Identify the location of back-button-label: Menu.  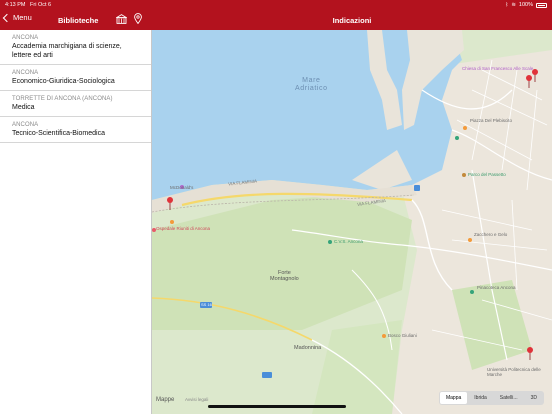
(22, 17).